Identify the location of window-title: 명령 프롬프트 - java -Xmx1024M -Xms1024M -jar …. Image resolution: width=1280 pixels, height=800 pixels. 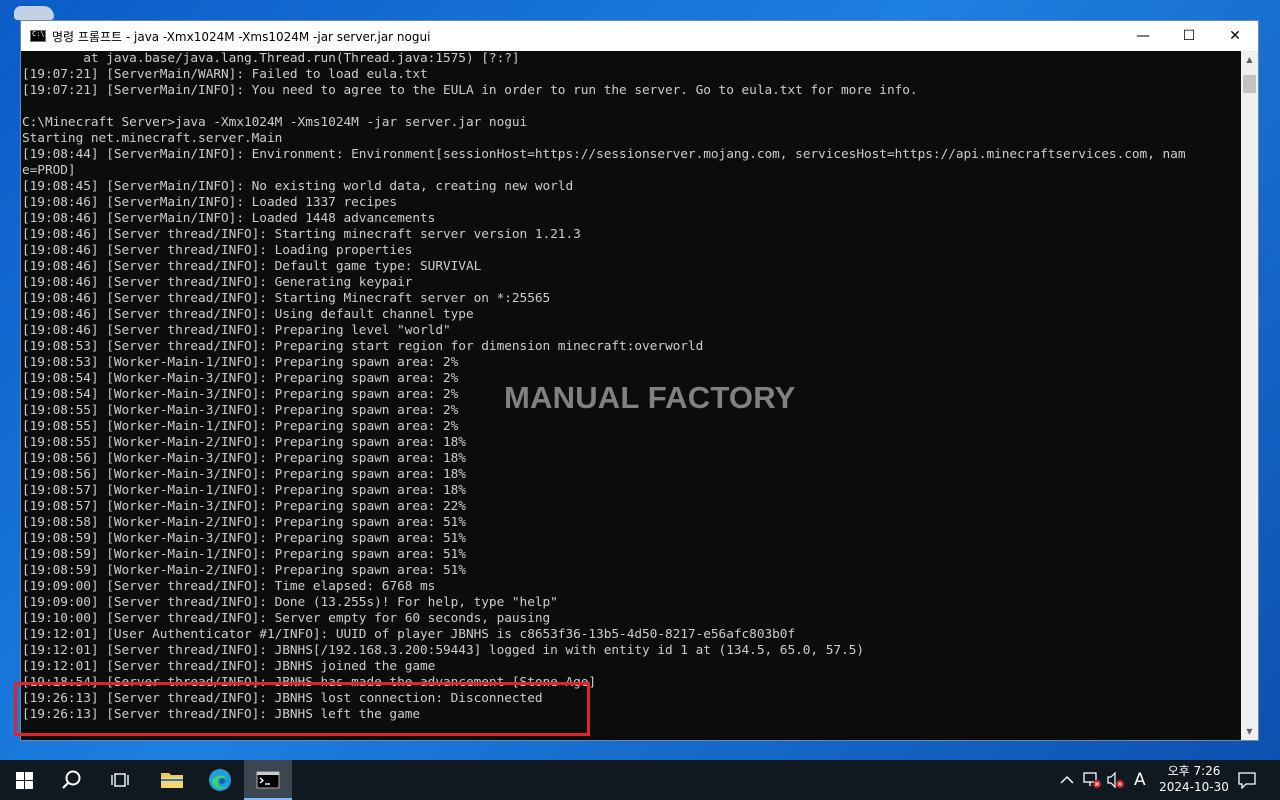
(241, 36).